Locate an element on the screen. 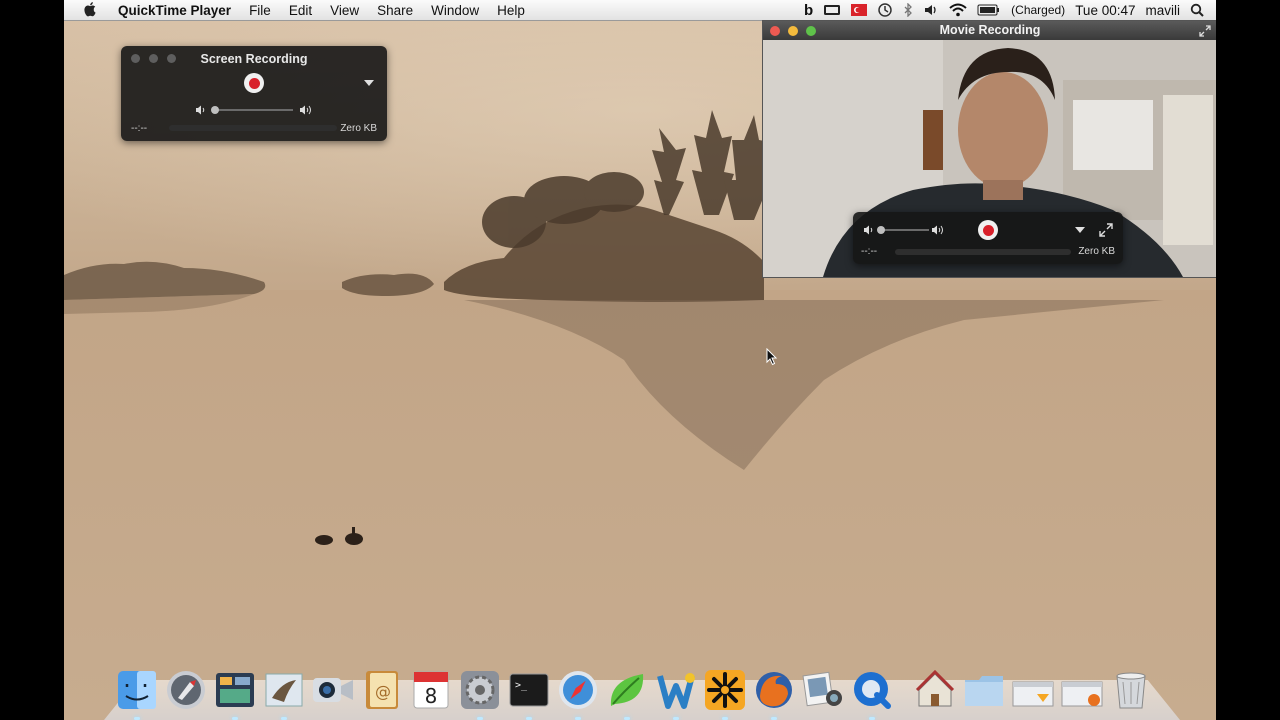  menu-view: View is located at coordinates (344, 10).